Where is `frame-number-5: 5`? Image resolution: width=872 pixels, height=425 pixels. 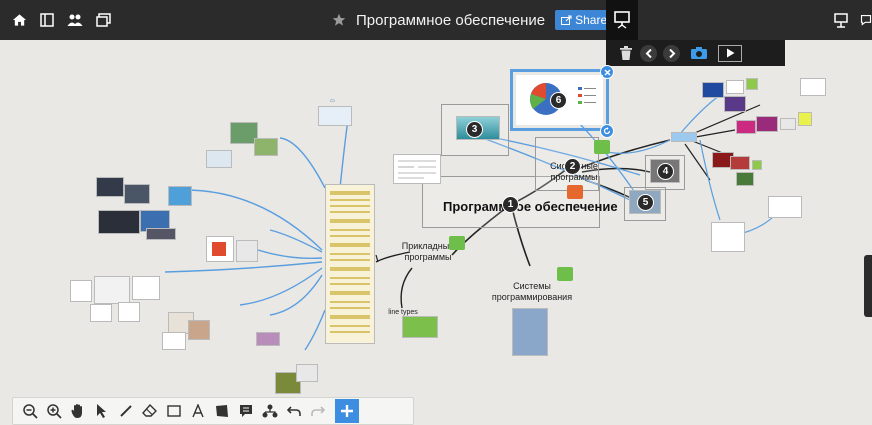 frame-number-5: 5 is located at coordinates (645, 202).